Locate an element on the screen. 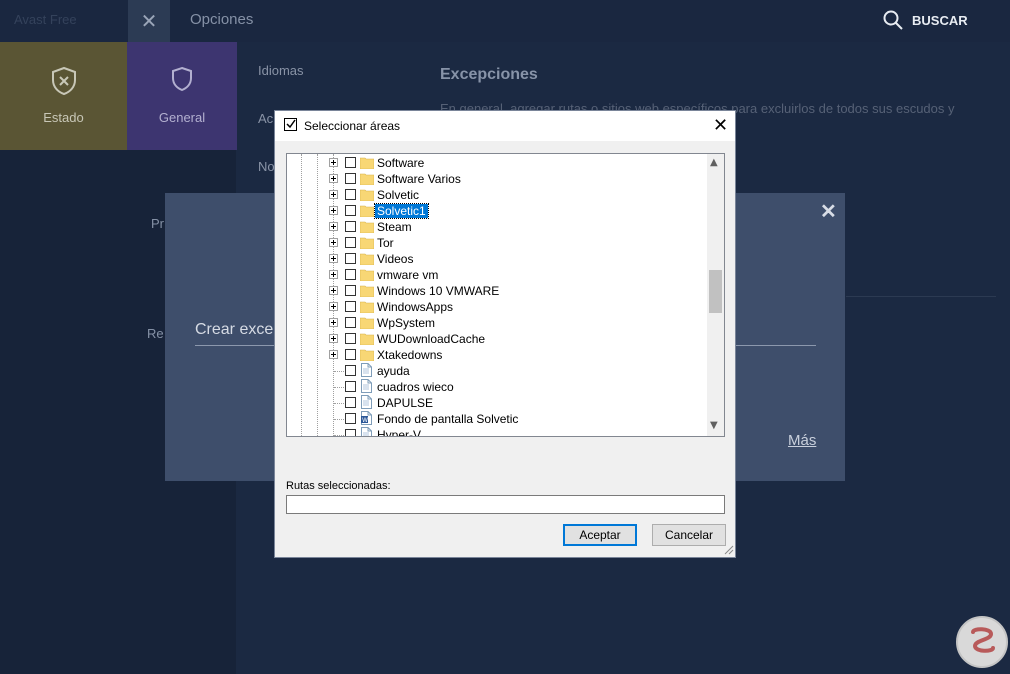 This screenshot has height=674, width=1010. tree-item: Steam is located at coordinates (497, 227).